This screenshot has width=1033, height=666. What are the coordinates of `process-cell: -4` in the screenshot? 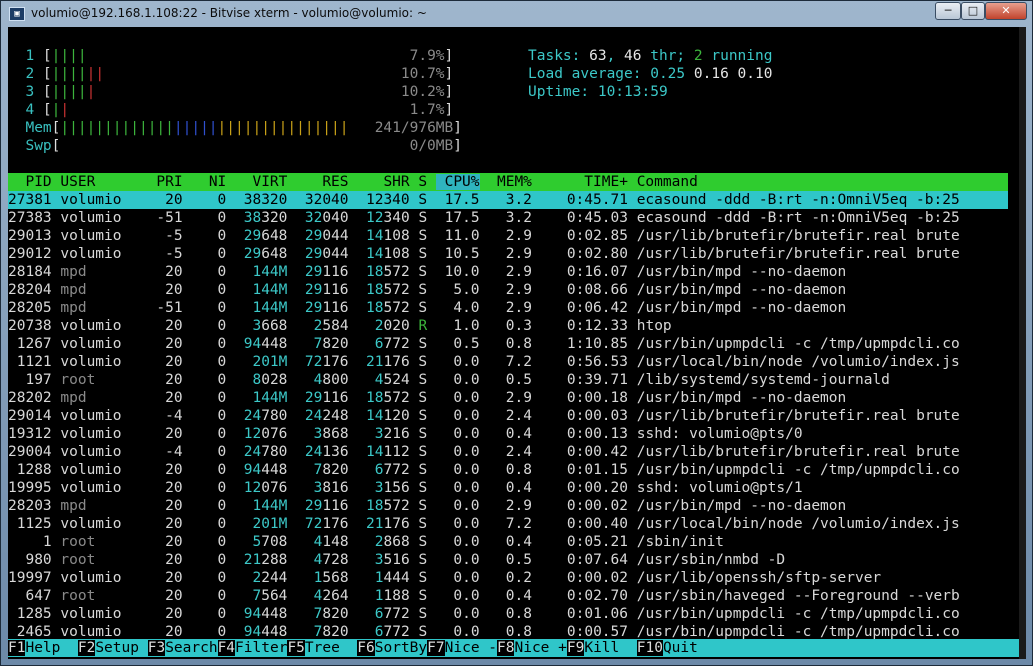 It's located at (160, 452).